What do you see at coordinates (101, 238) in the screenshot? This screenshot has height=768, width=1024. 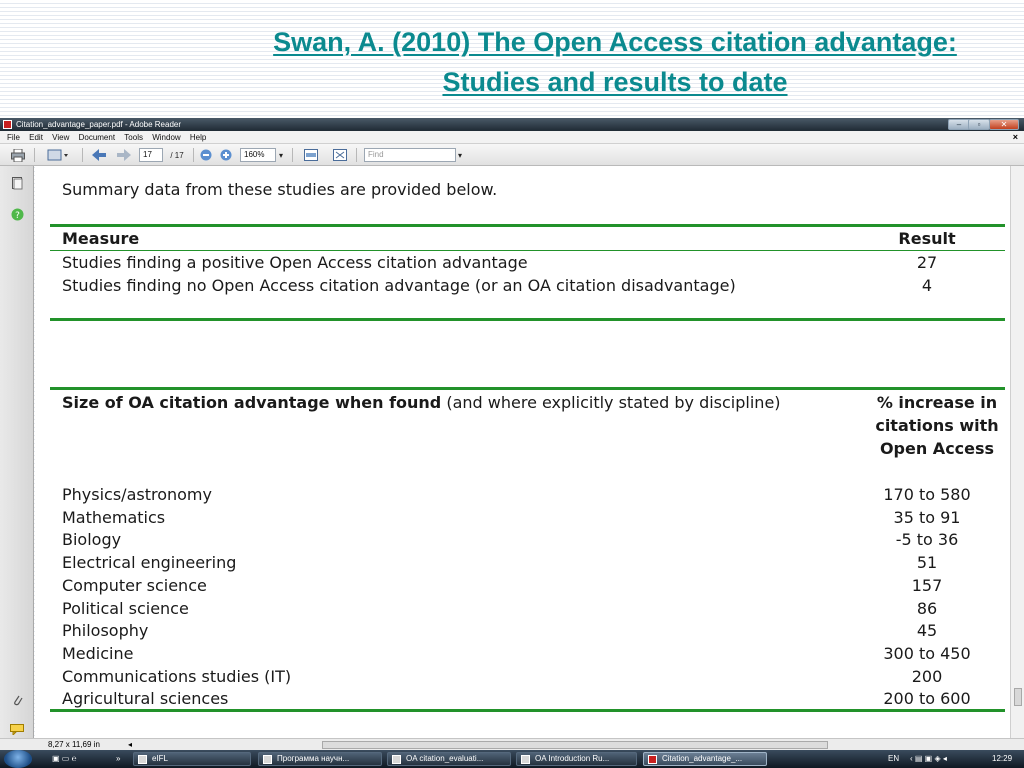 I see `table-1-header-measure: Measure` at bounding box center [101, 238].